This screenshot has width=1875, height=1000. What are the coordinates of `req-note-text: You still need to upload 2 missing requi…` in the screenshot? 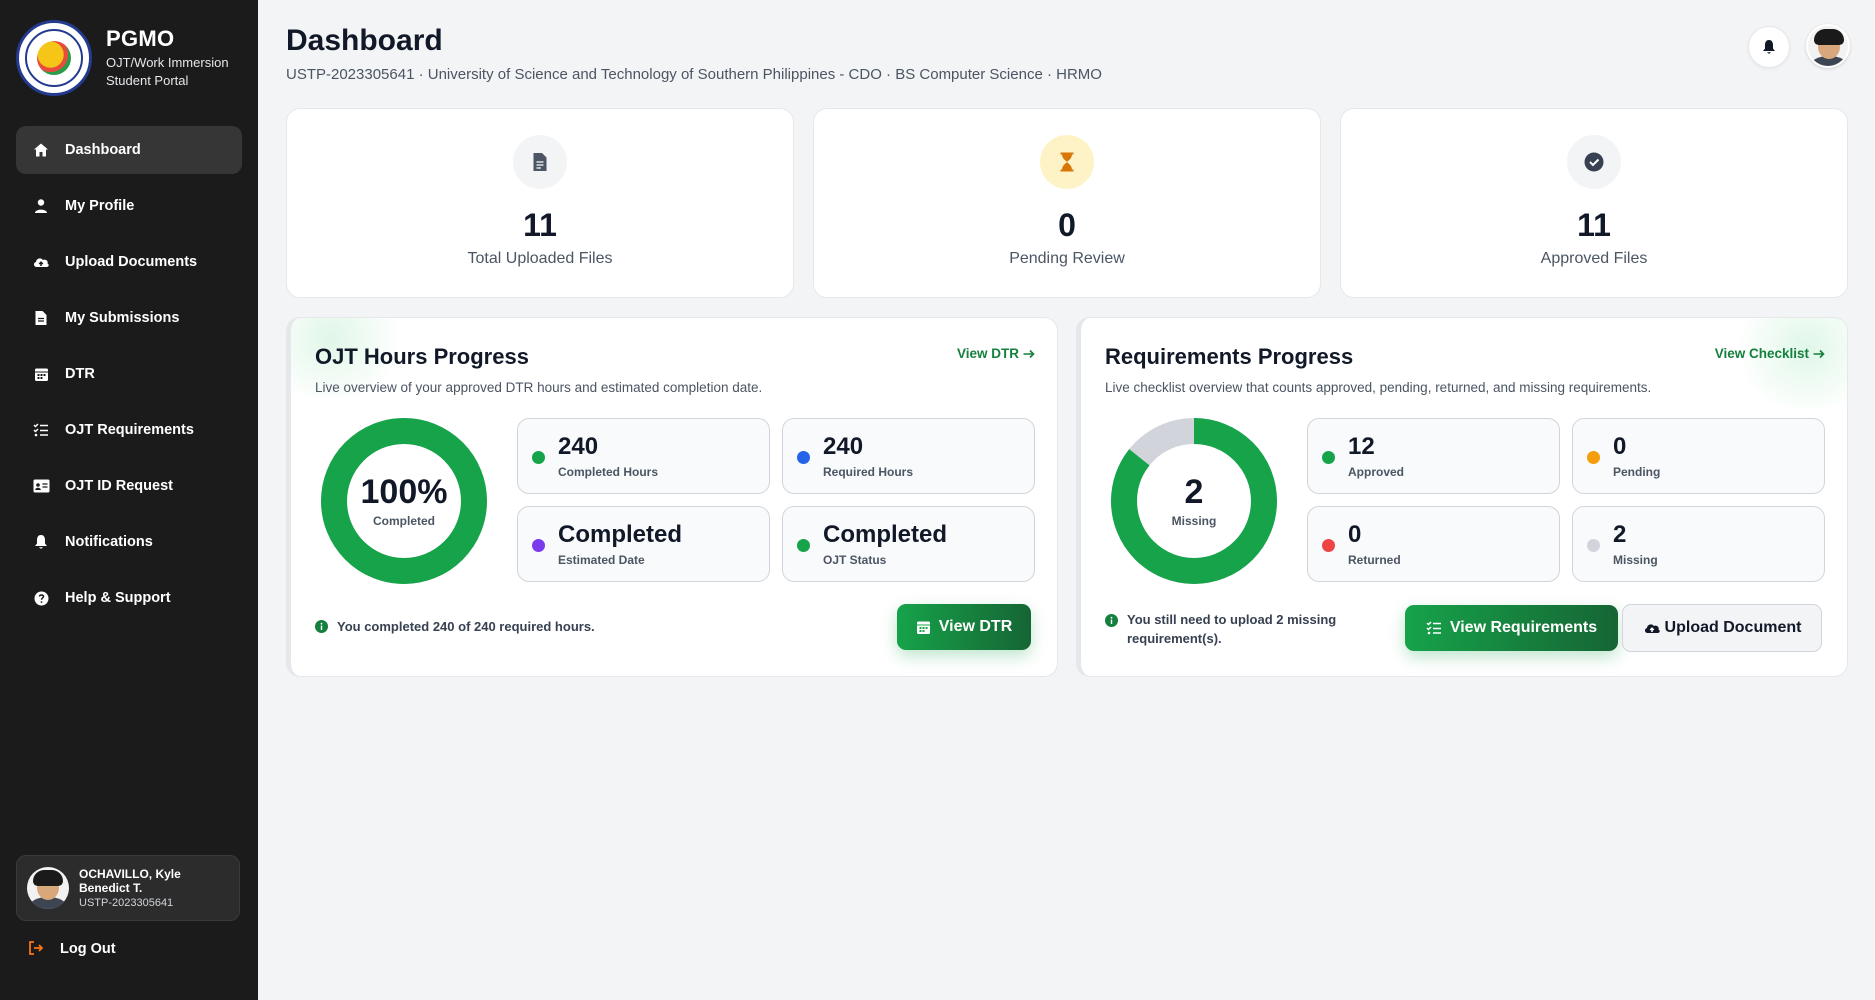 It's located at (1232, 629).